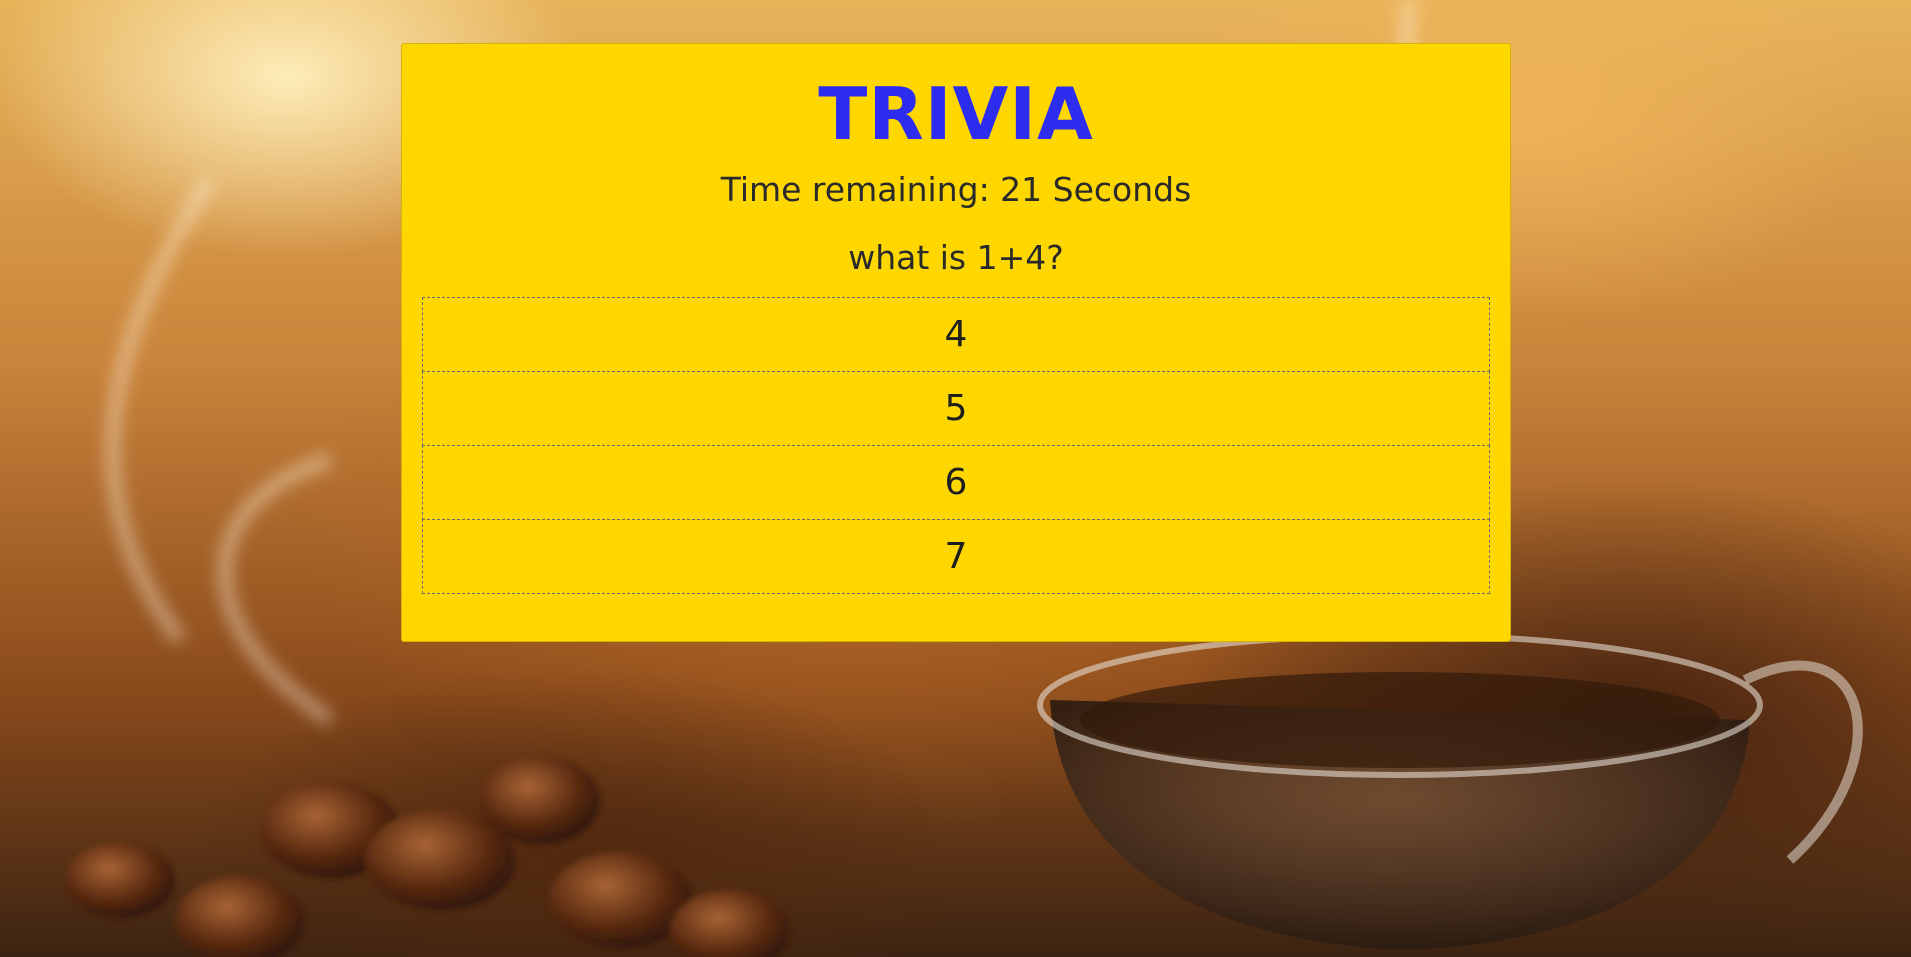  What do you see at coordinates (956, 482) in the screenshot?
I see `answer-option-3: 6` at bounding box center [956, 482].